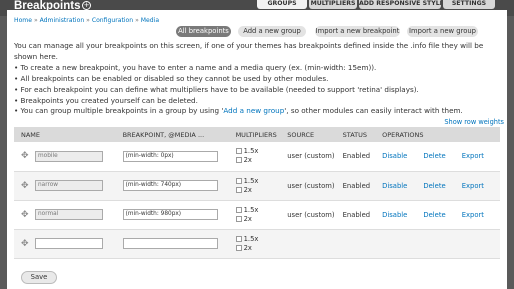  I want to click on breadcrumb-configuration: Configuration, so click(112, 20).